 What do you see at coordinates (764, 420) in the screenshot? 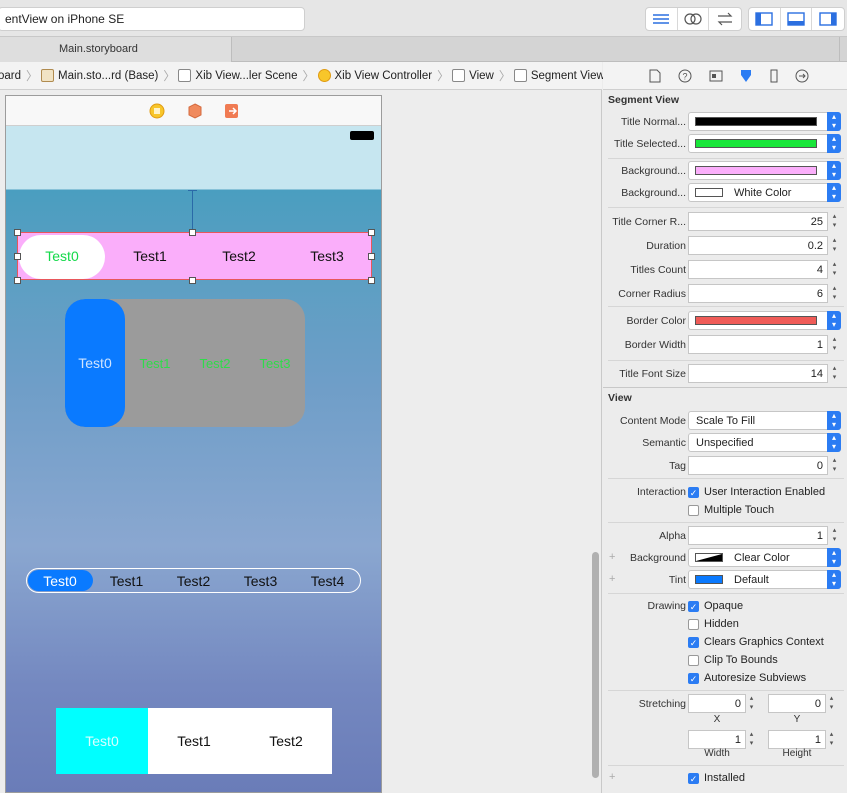
I see `content-mode-popup: Scale To Fill ▴ ▾` at bounding box center [764, 420].